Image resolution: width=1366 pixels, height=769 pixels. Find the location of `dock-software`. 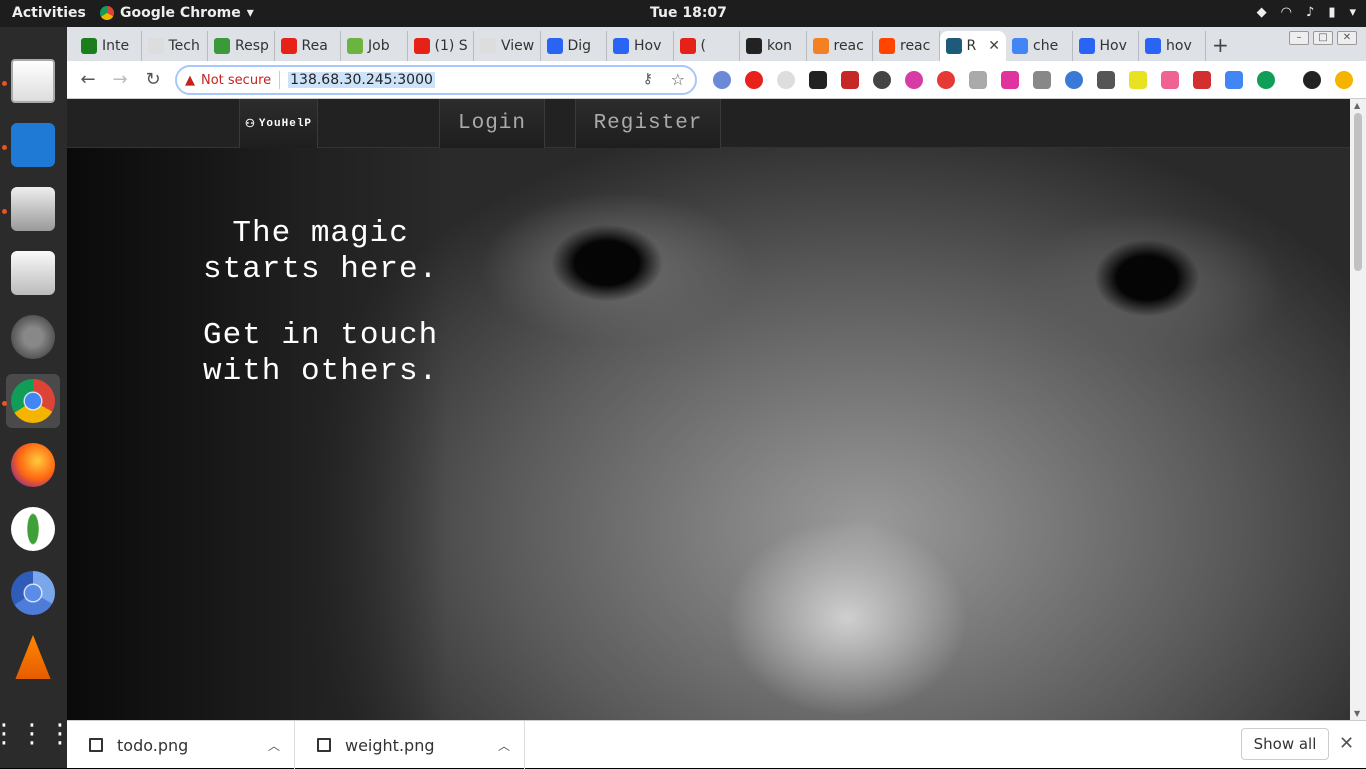

dock-software is located at coordinates (33, 273).